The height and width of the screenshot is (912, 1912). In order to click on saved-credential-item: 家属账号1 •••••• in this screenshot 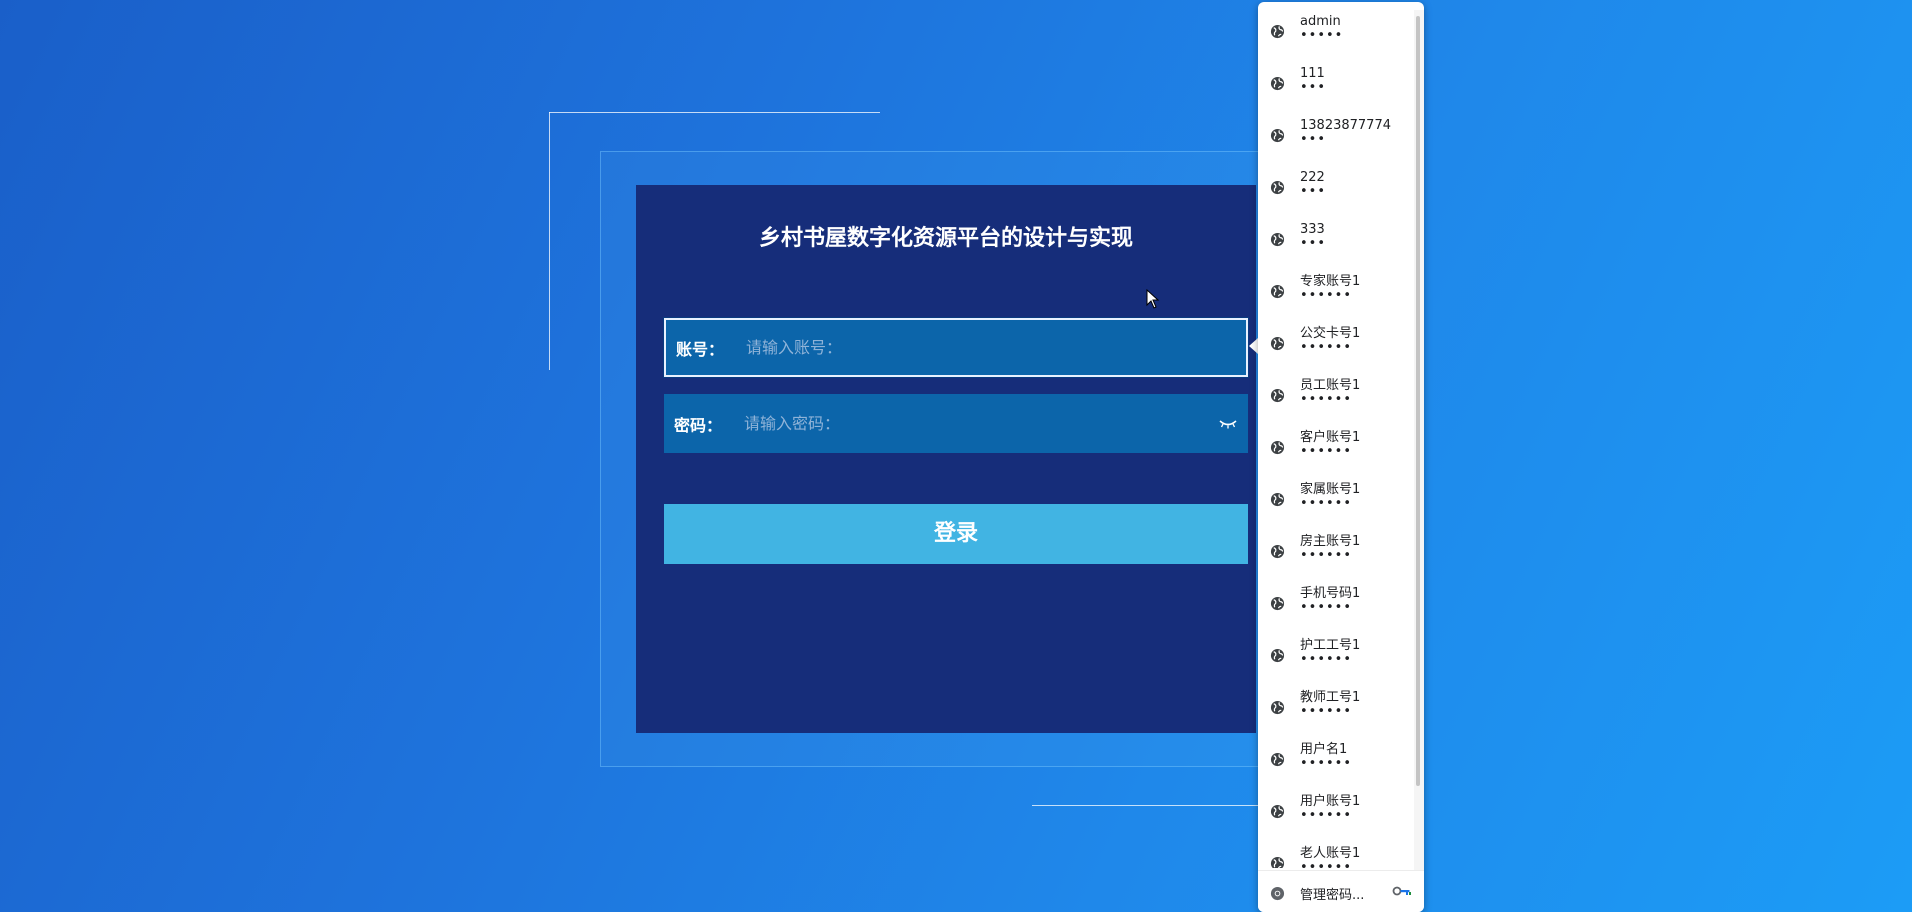, I will do `click(1336, 496)`.